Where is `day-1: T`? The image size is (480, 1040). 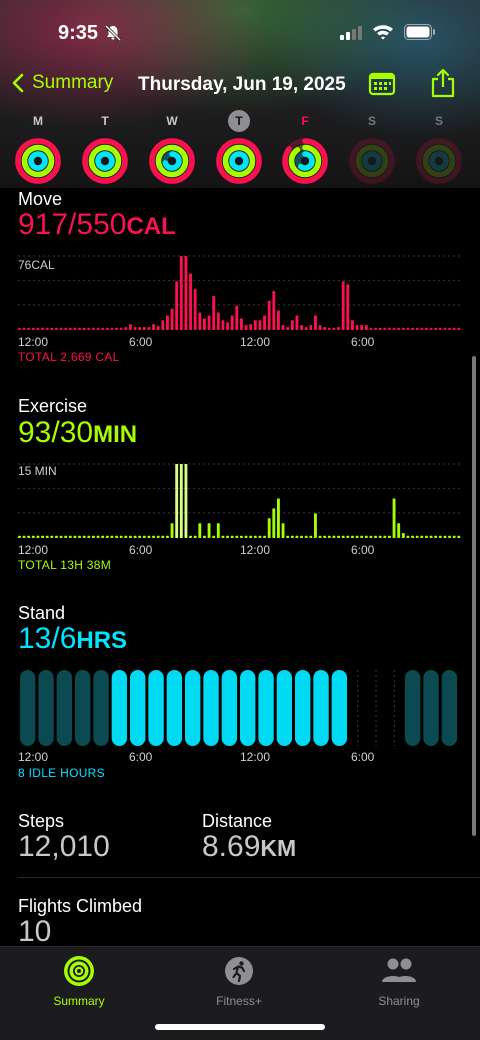 day-1: T is located at coordinates (105, 150).